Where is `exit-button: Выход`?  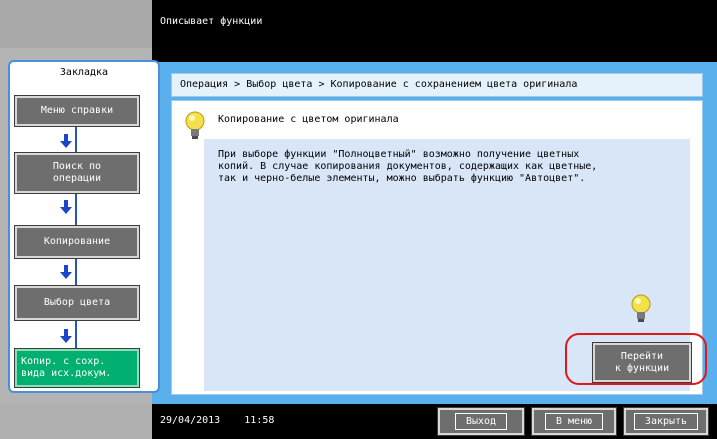
exit-button: Выход is located at coordinates (481, 421).